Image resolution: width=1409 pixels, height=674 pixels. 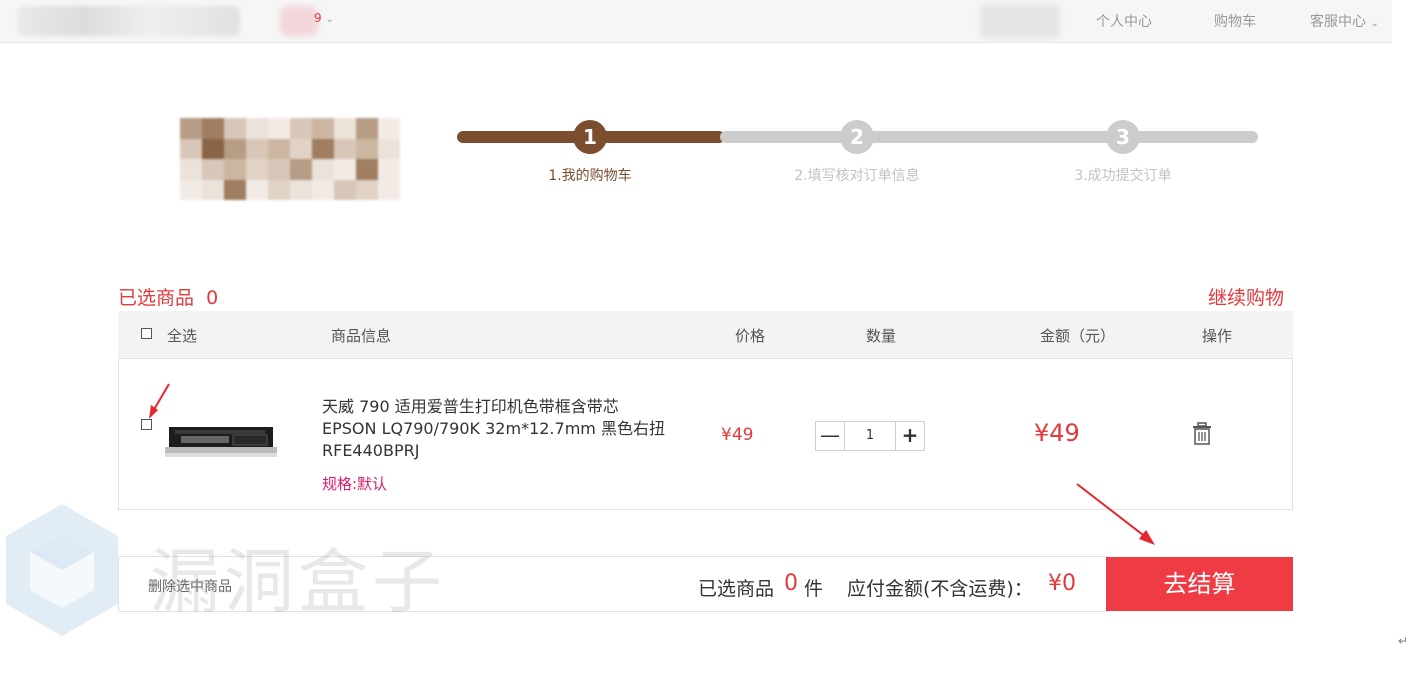 I want to click on checkout-button: 去结算, so click(x=1199, y=584).